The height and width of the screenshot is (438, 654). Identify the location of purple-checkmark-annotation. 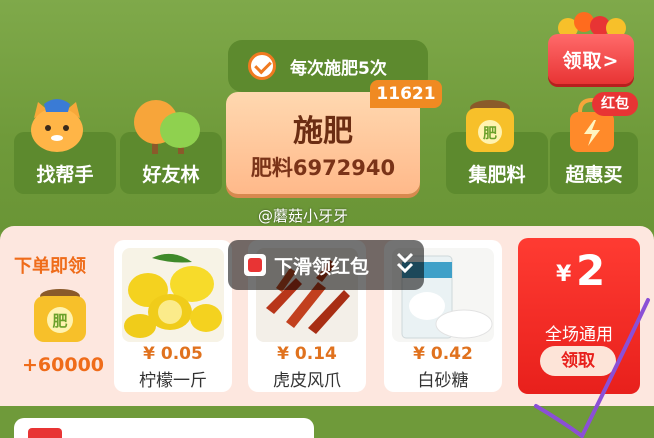
(592, 368).